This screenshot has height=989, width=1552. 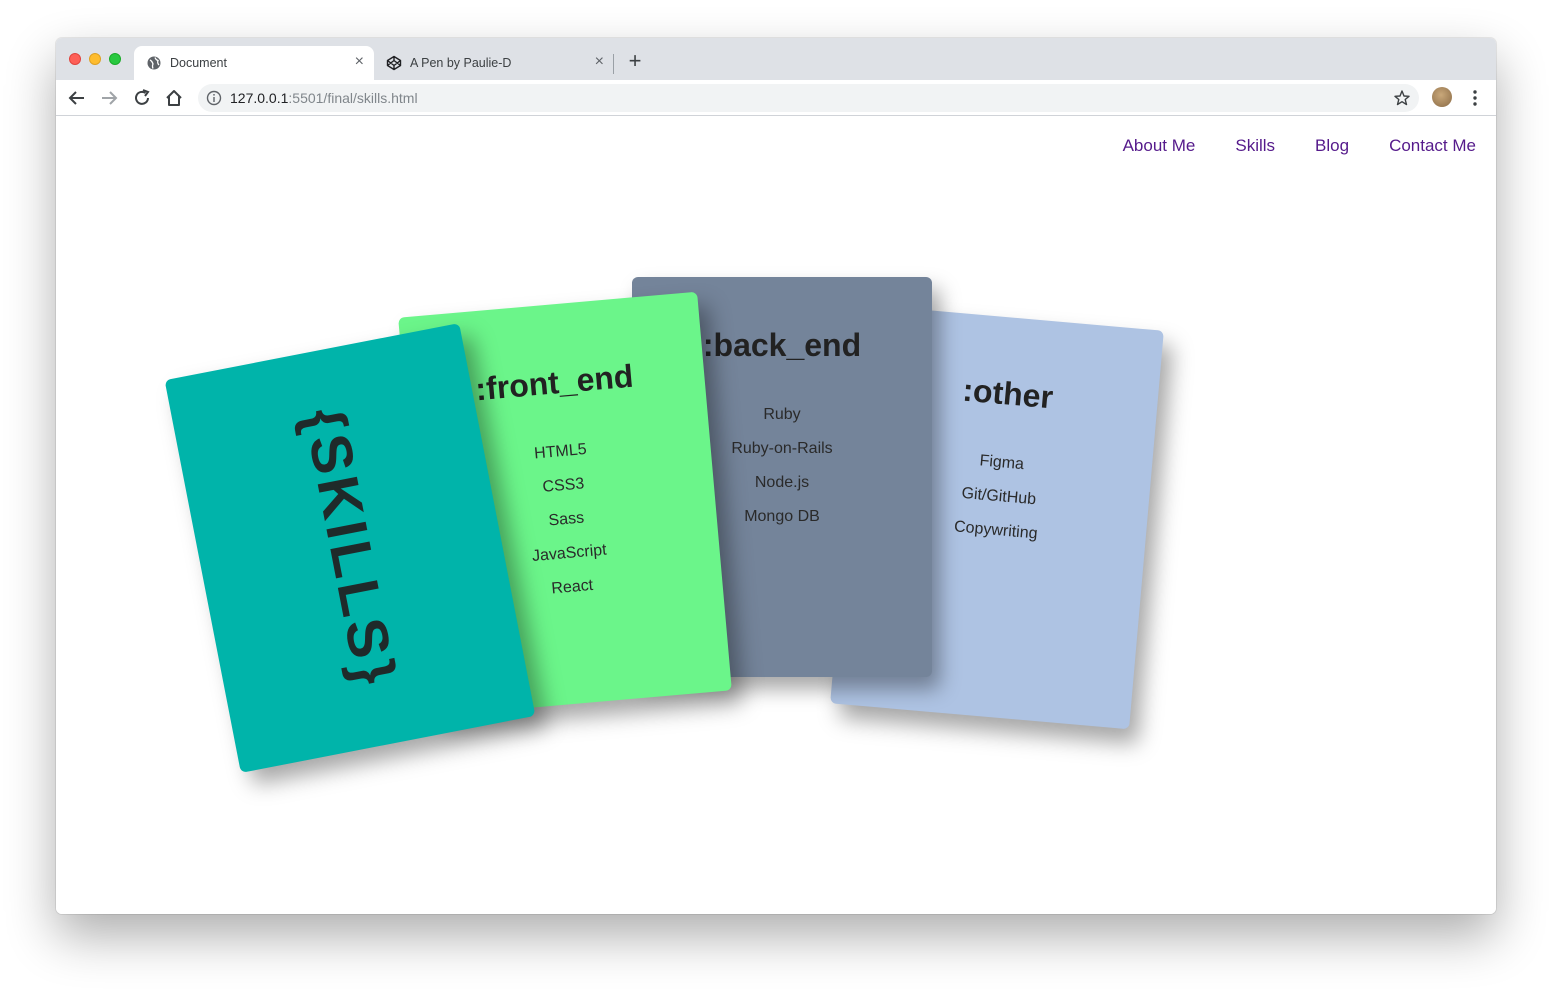 I want to click on globe-icon, so click(x=154, y=63).